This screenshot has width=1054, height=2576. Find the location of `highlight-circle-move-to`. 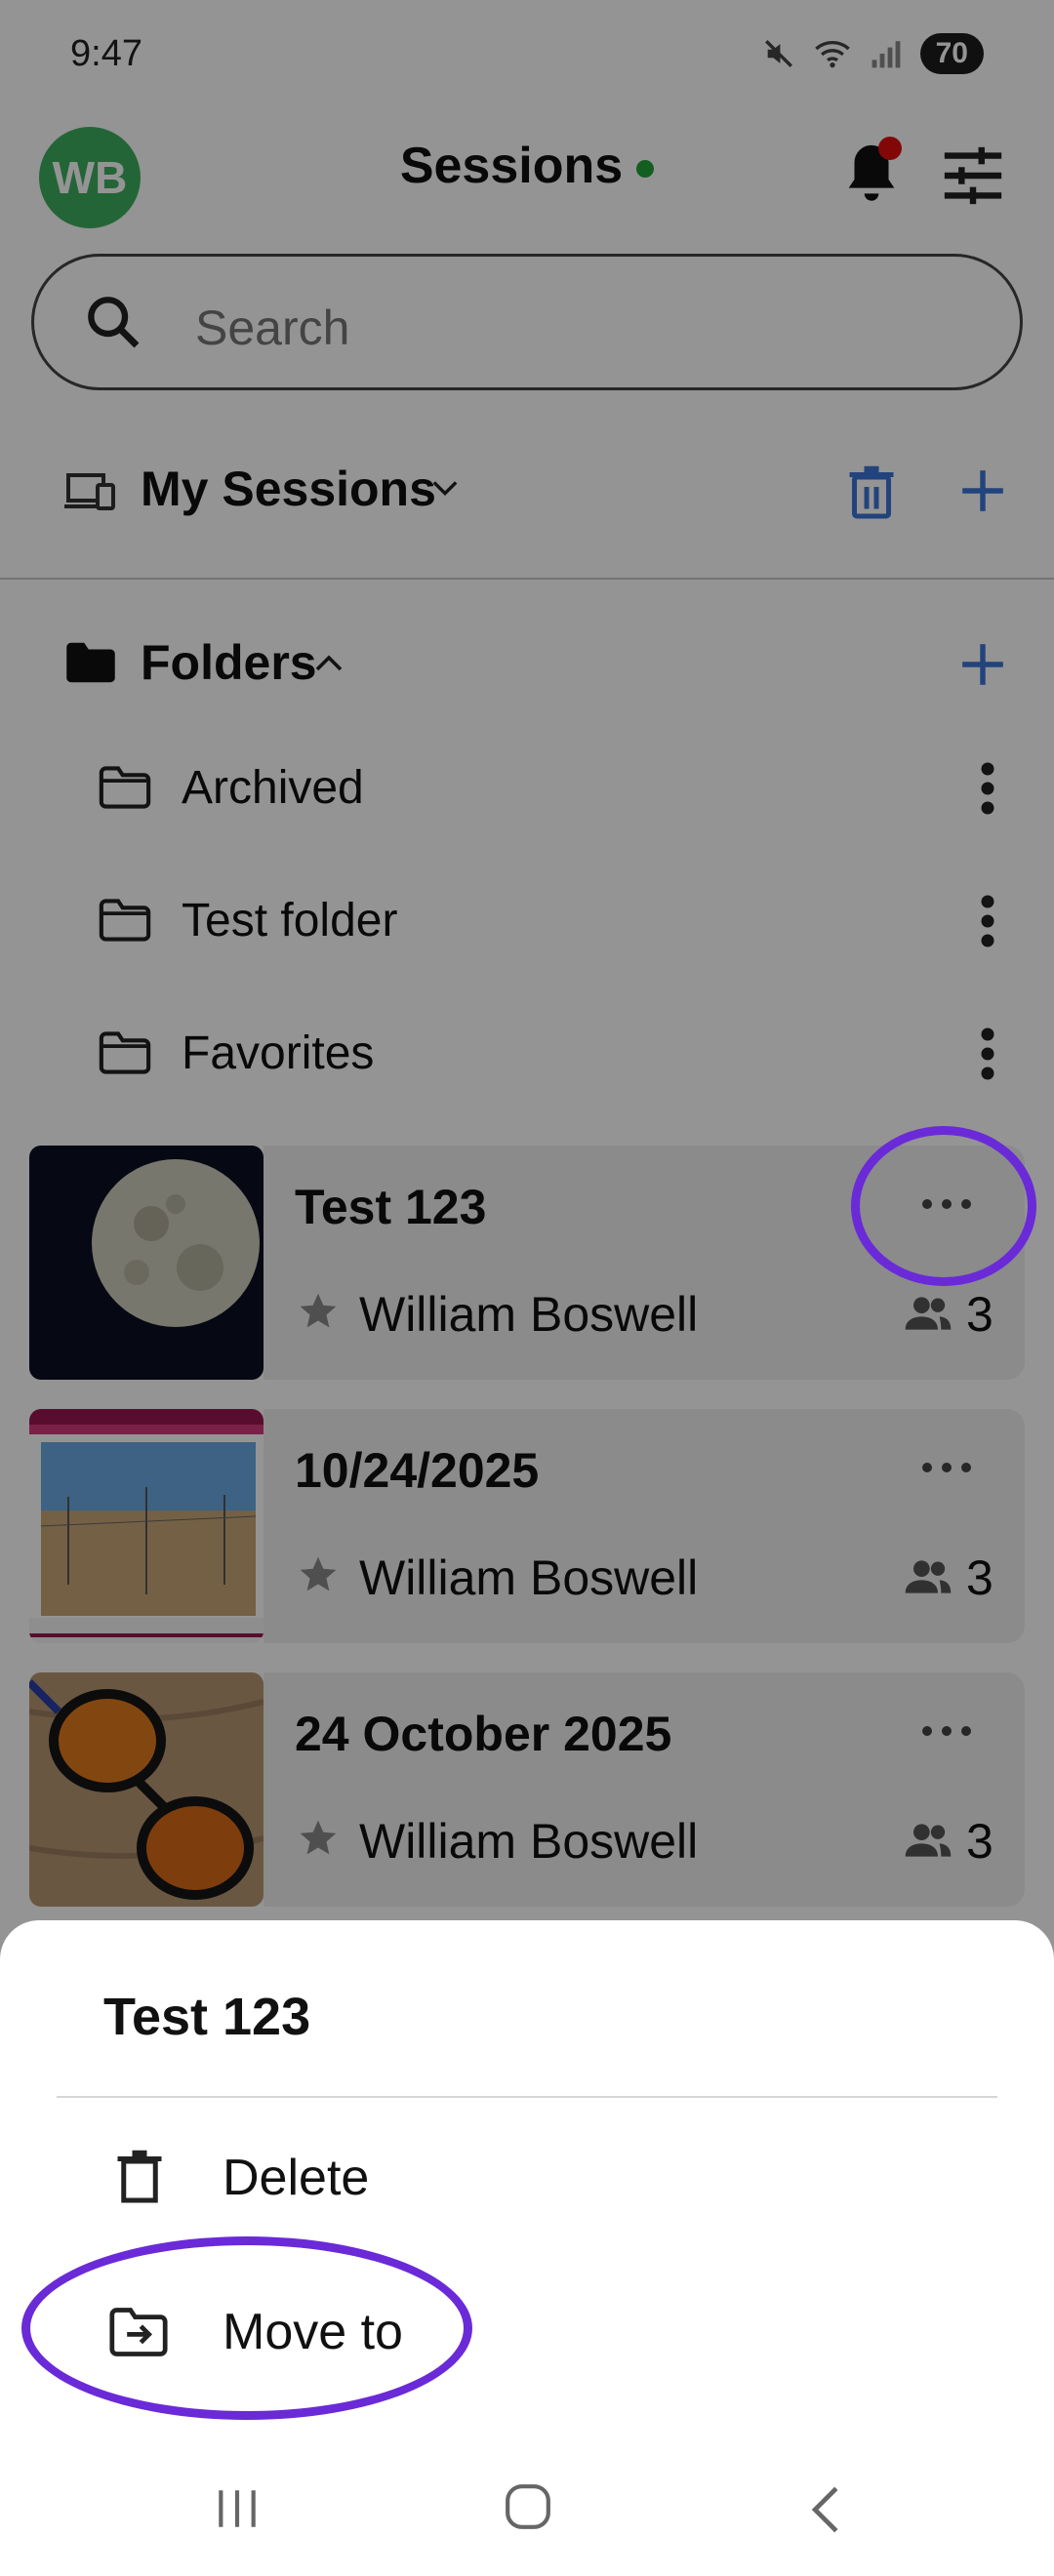

highlight-circle-move-to is located at coordinates (247, 2328).